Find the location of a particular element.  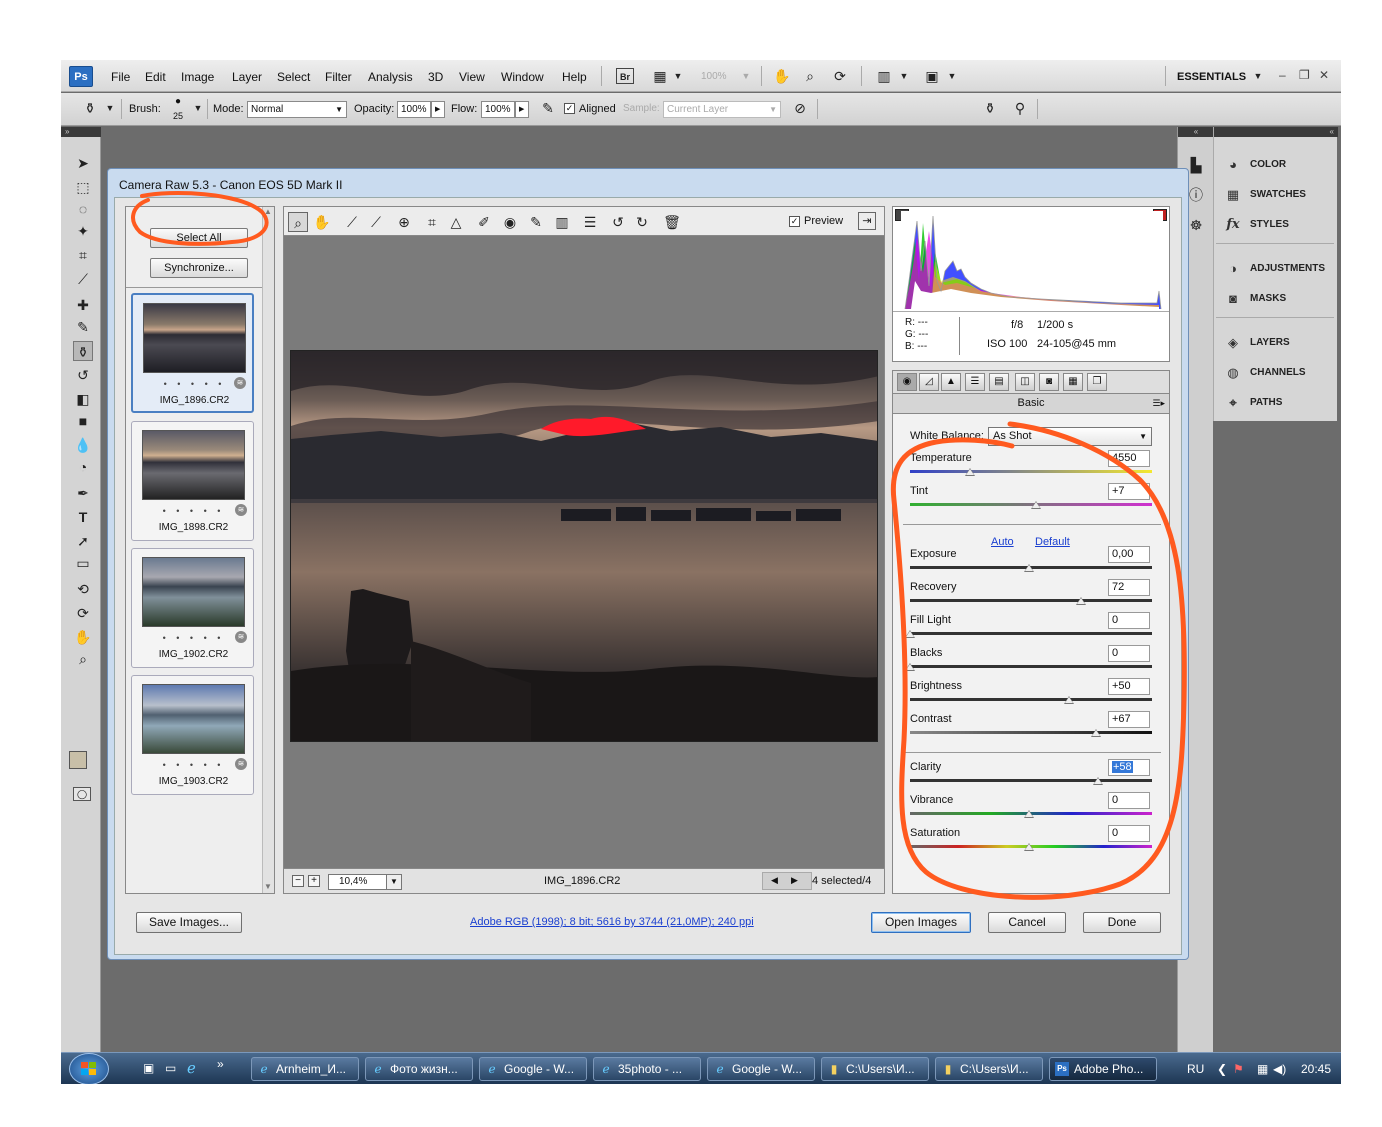

histogram-icon: ▙ is located at coordinates (1196, 165).